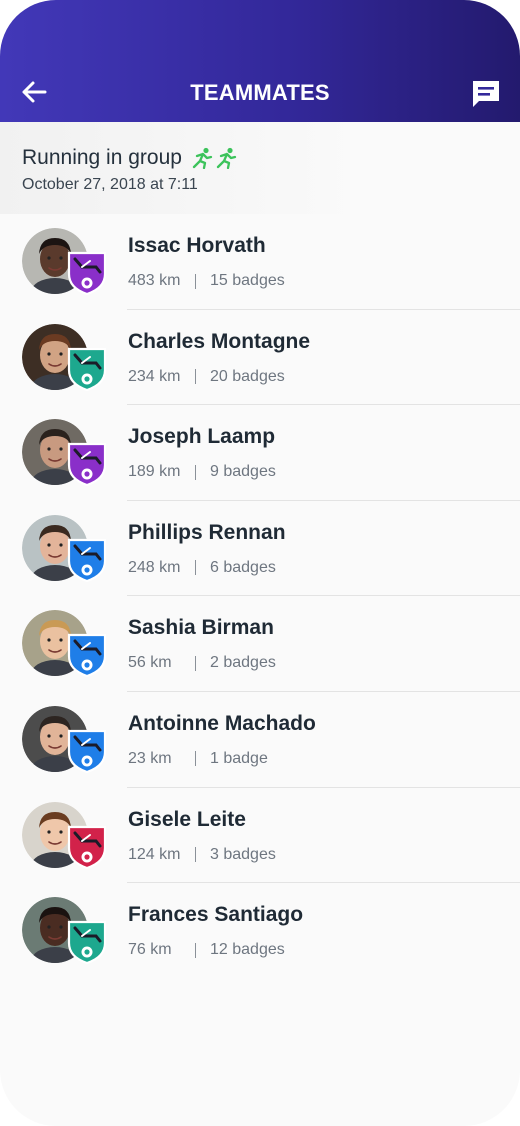  I want to click on teammate-distance: 248 km, so click(154, 567).